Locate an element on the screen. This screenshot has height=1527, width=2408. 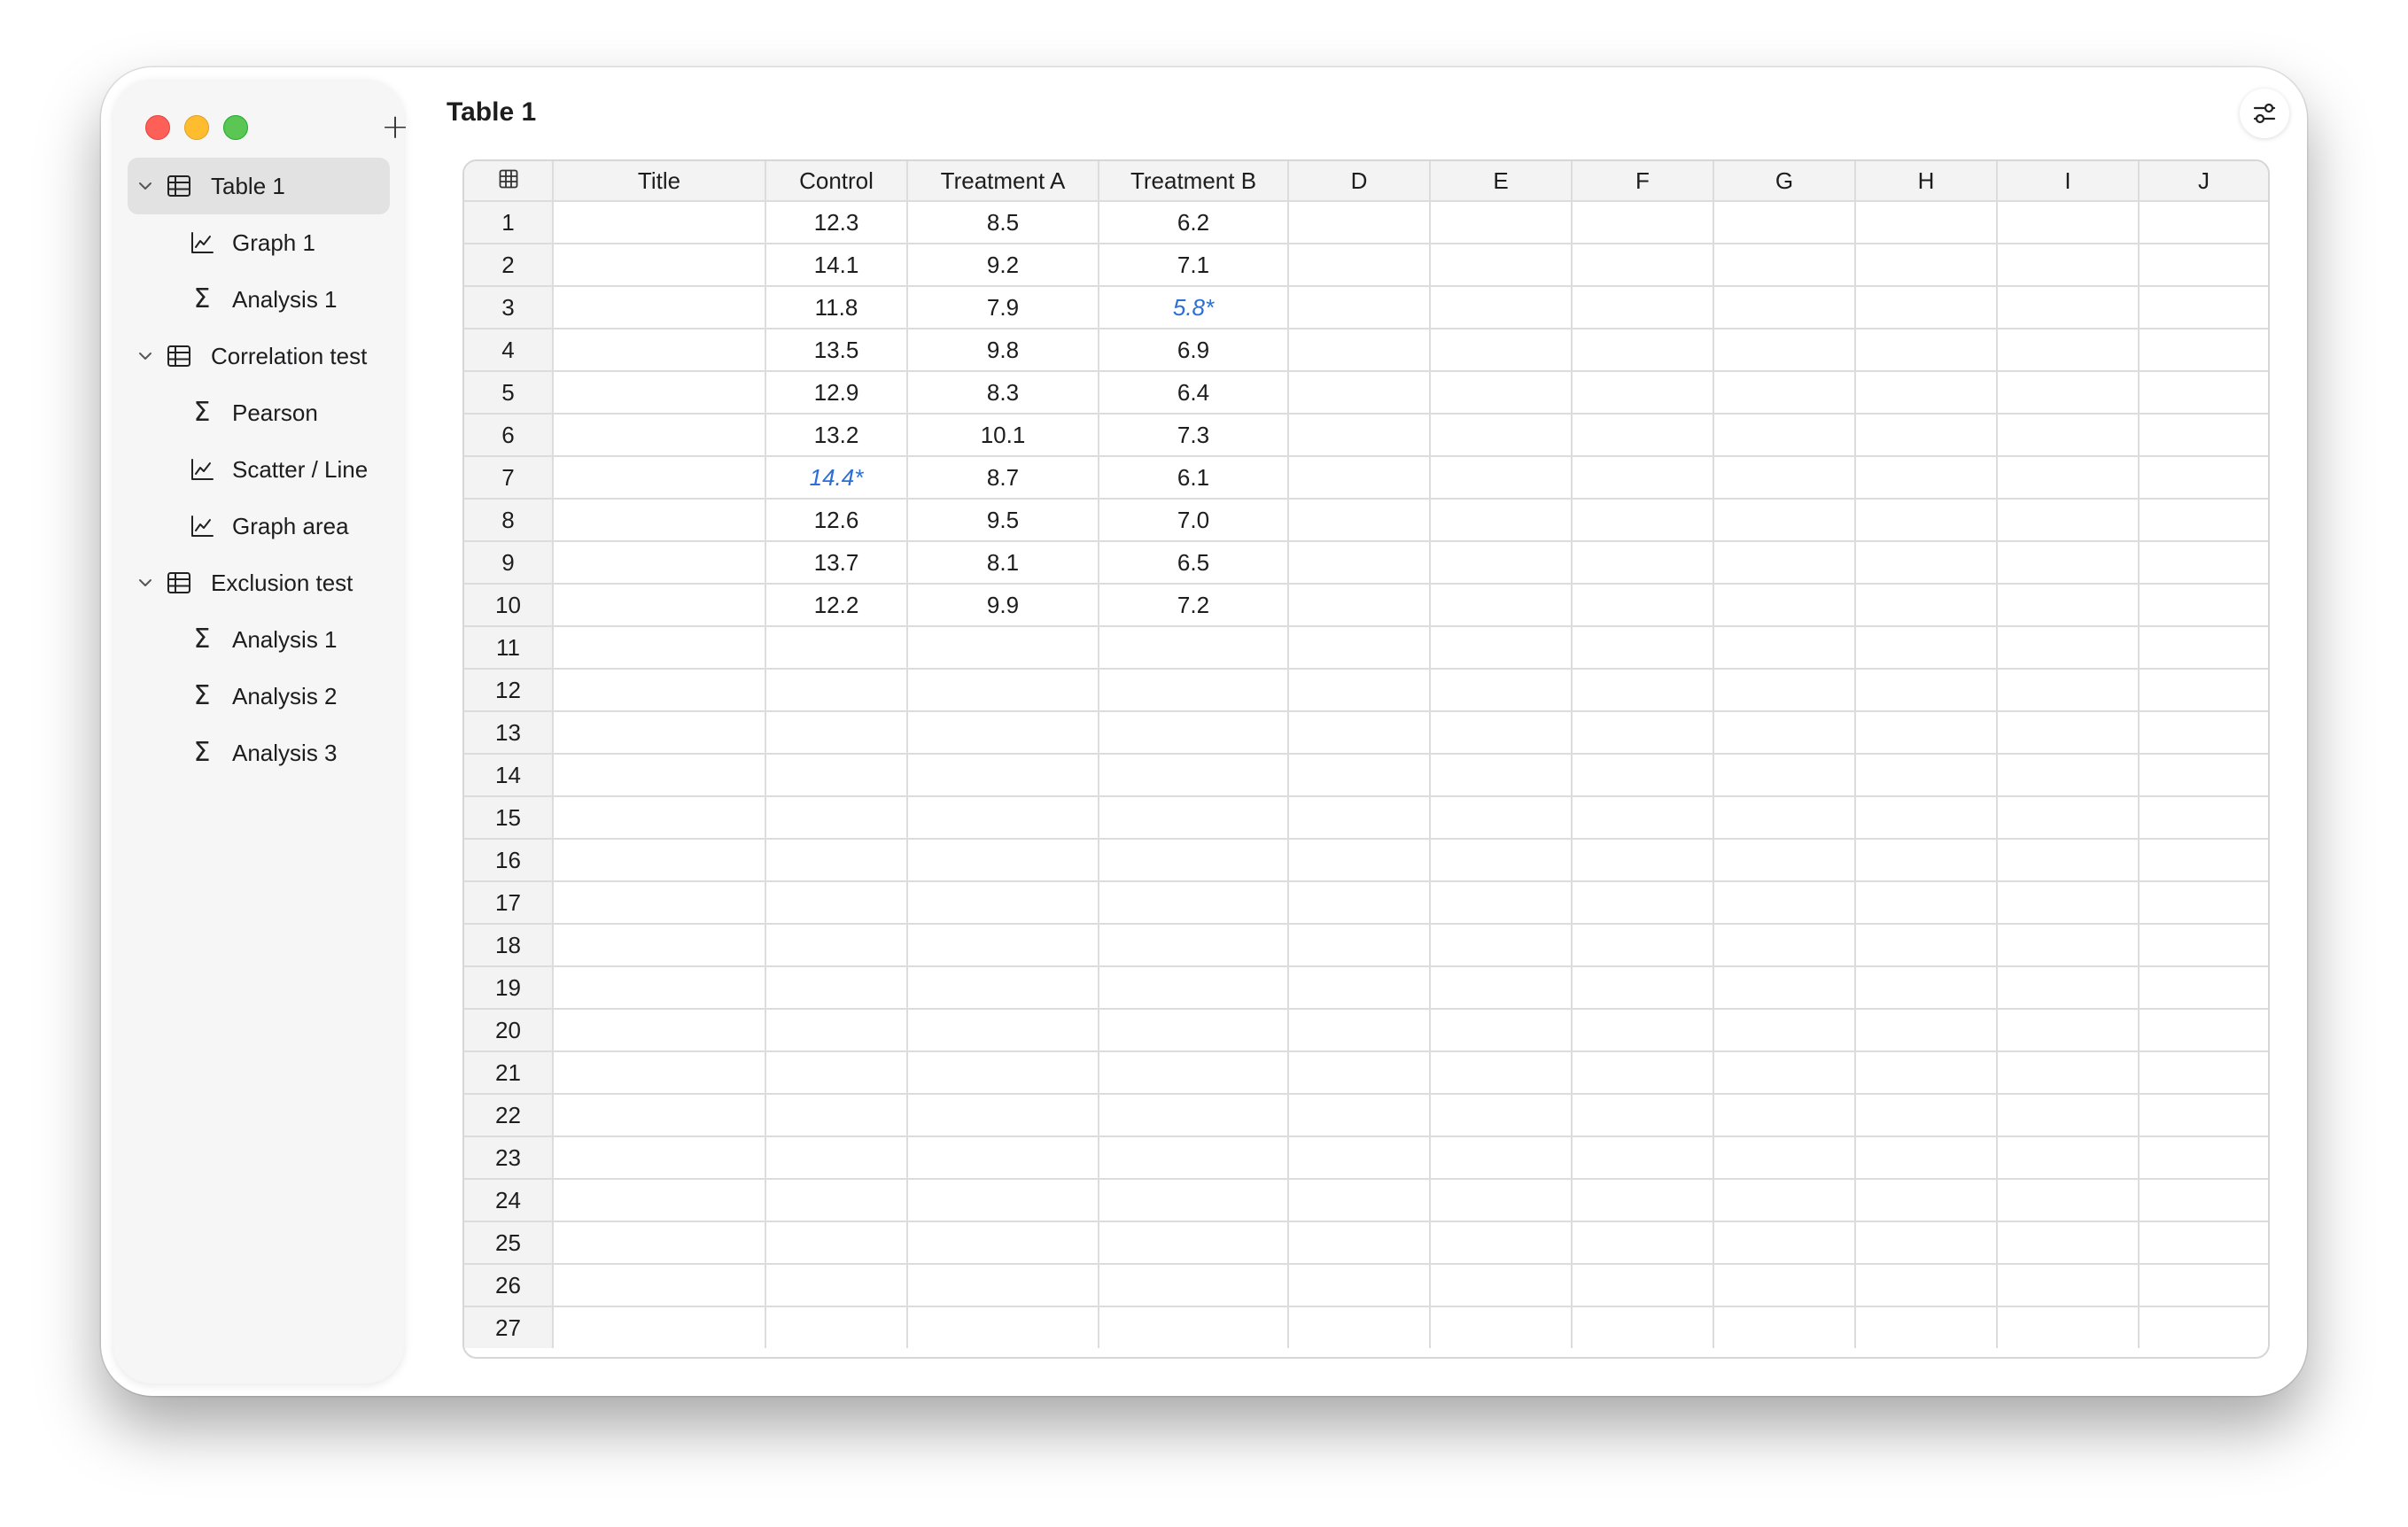
row-number: 26 is located at coordinates (509, 1285).